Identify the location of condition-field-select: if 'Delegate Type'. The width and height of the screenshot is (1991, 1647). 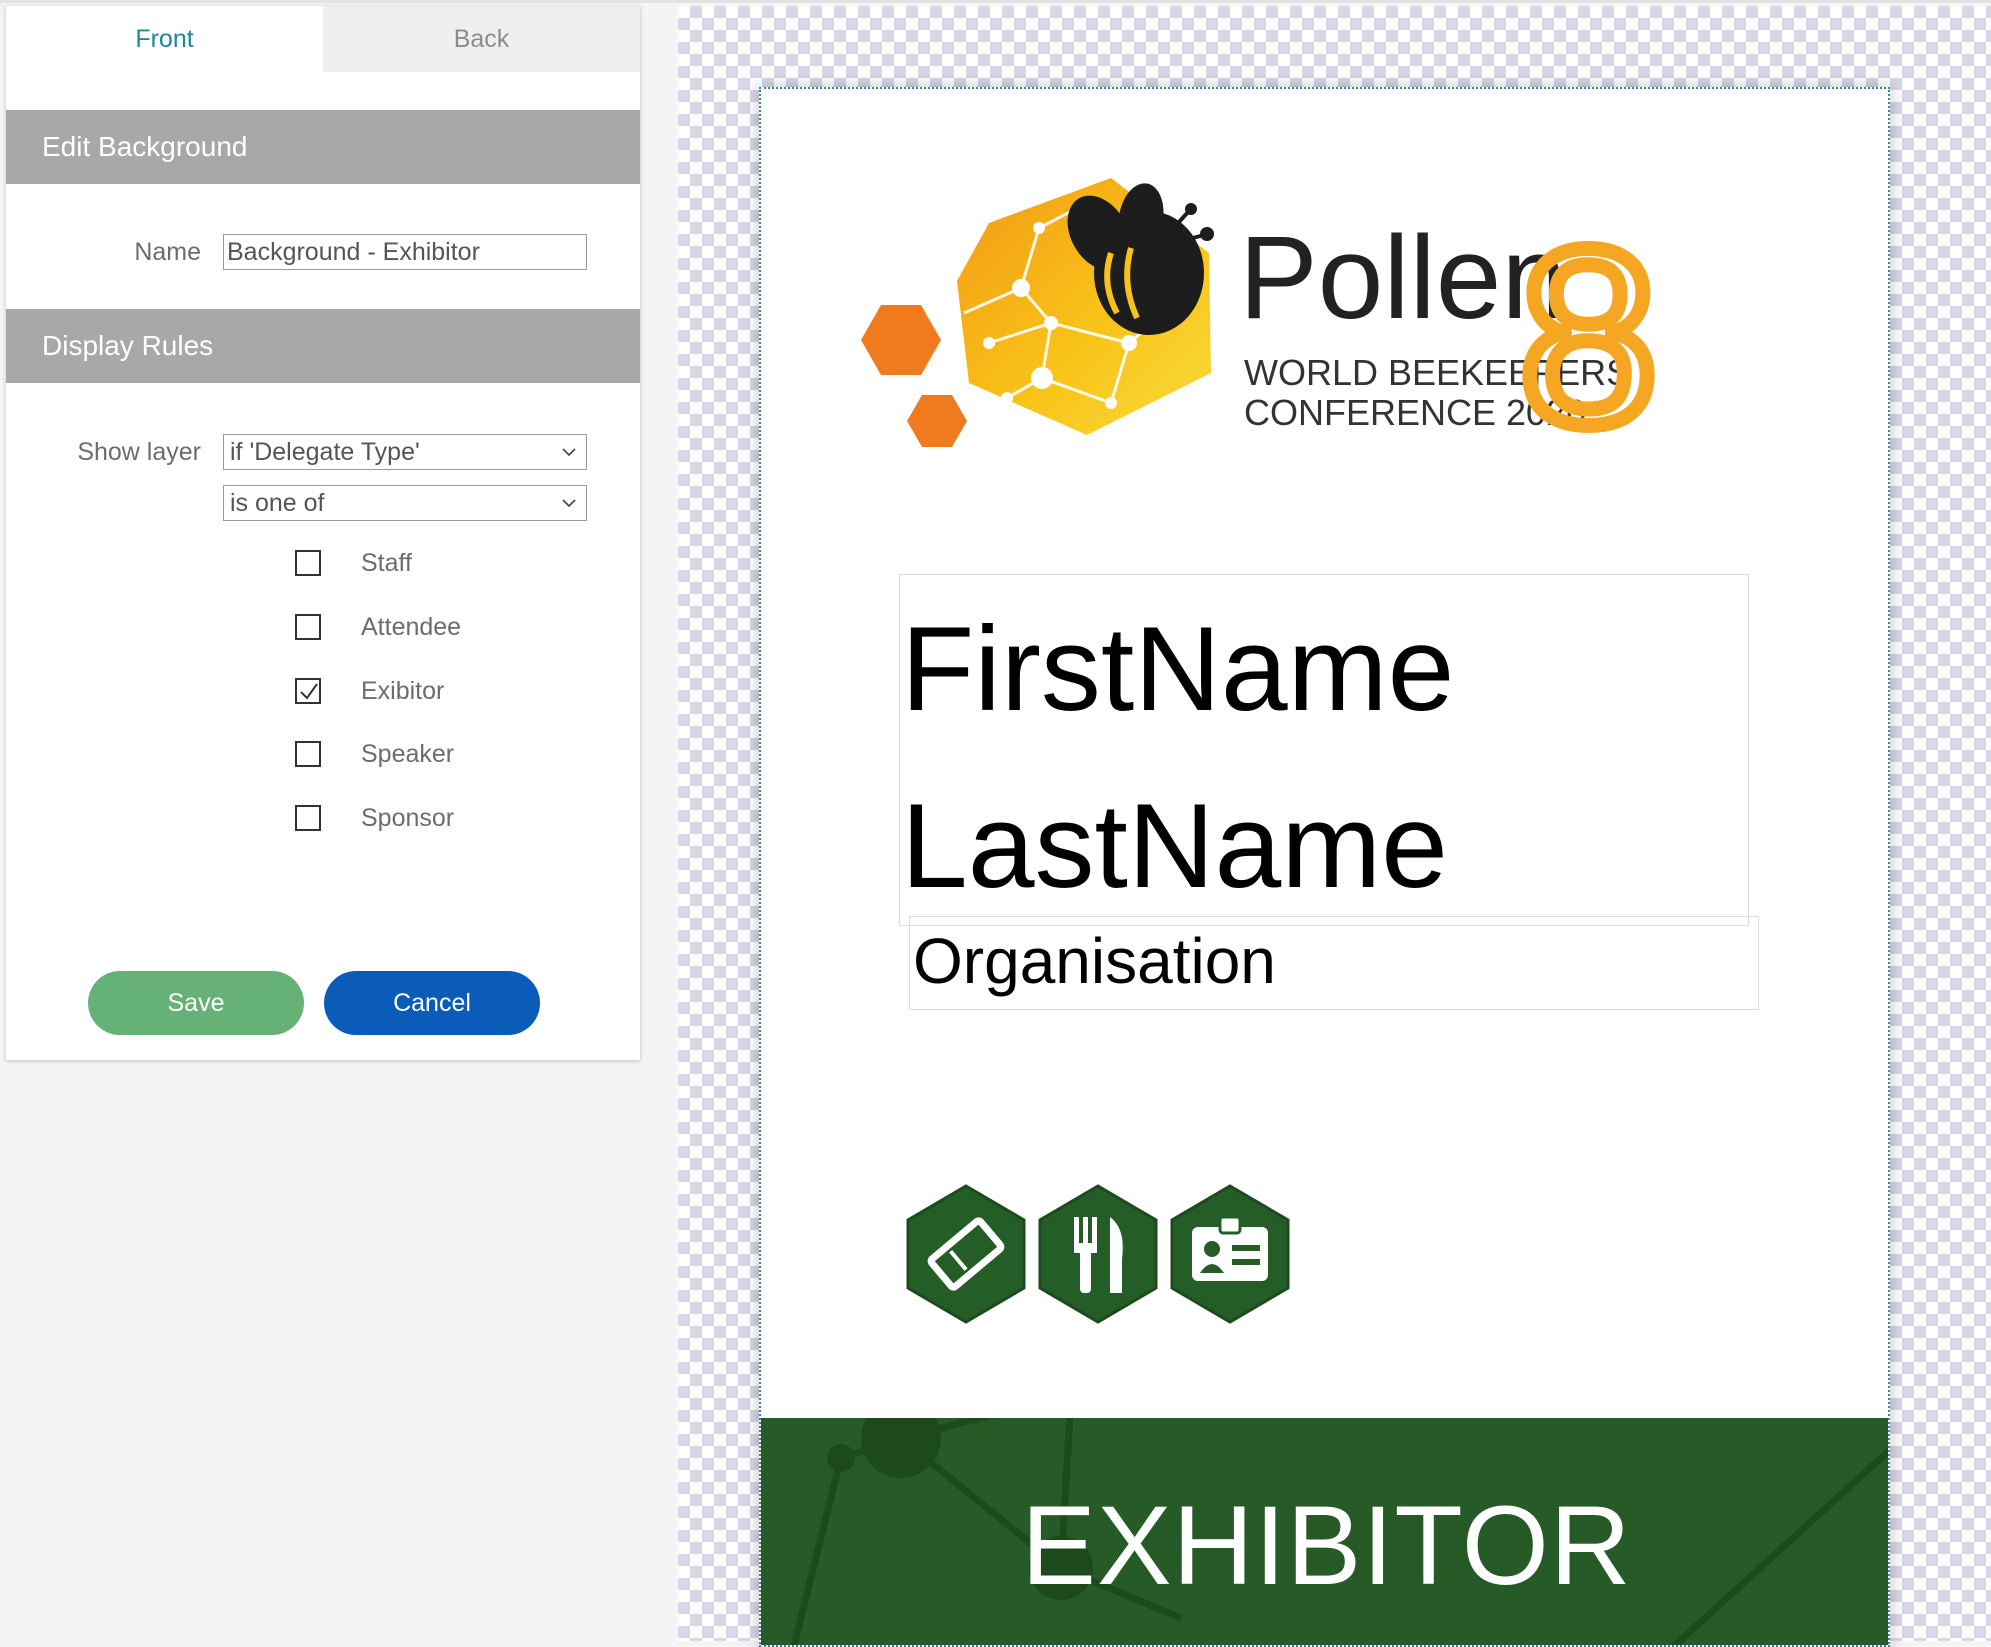
(405, 452).